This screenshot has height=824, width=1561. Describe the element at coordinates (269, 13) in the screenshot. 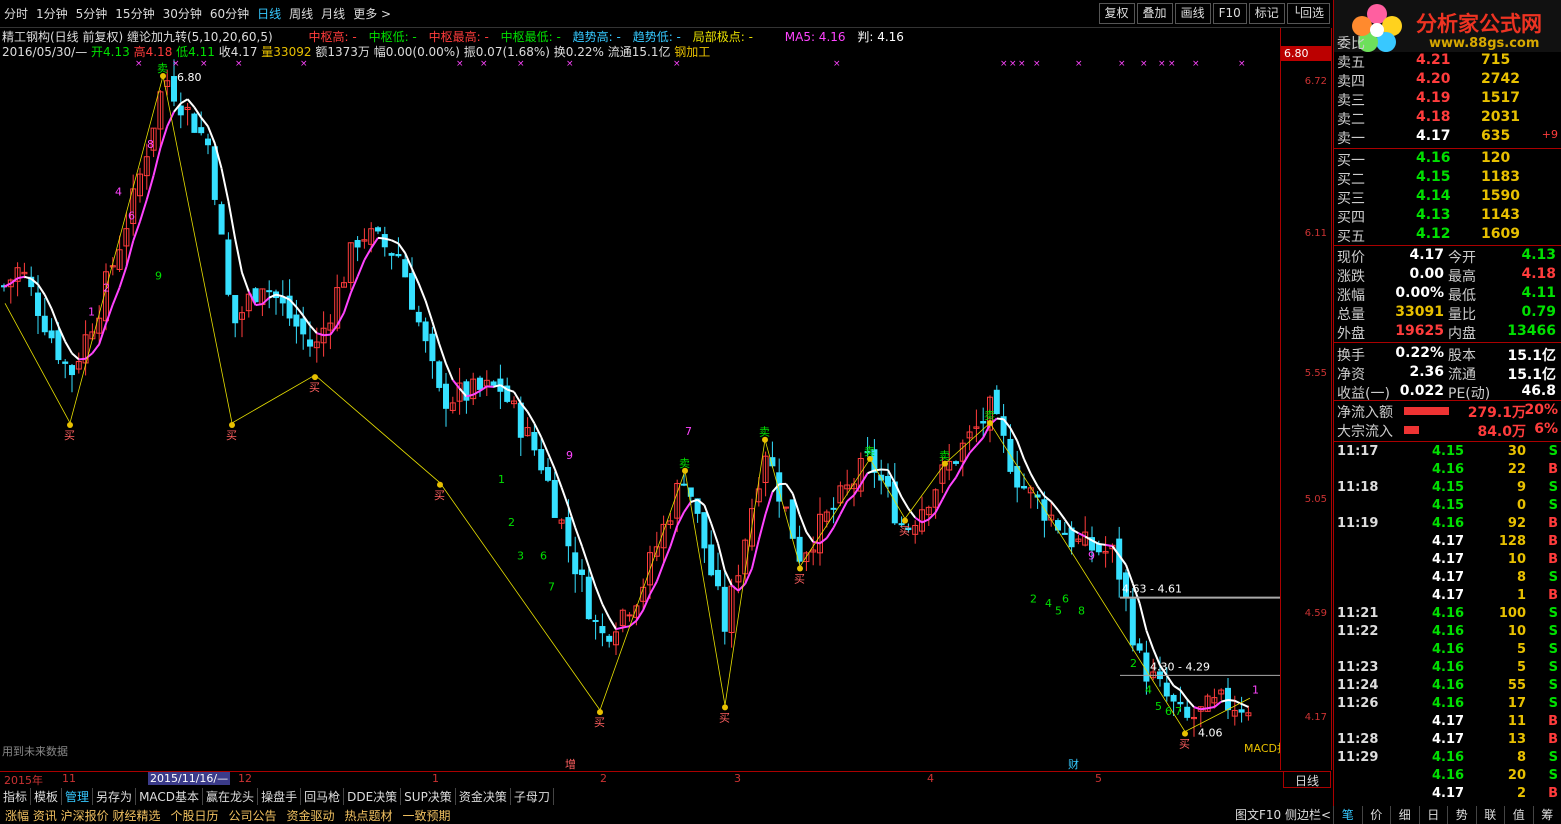

I see `period-tab-daily: 日线` at that location.